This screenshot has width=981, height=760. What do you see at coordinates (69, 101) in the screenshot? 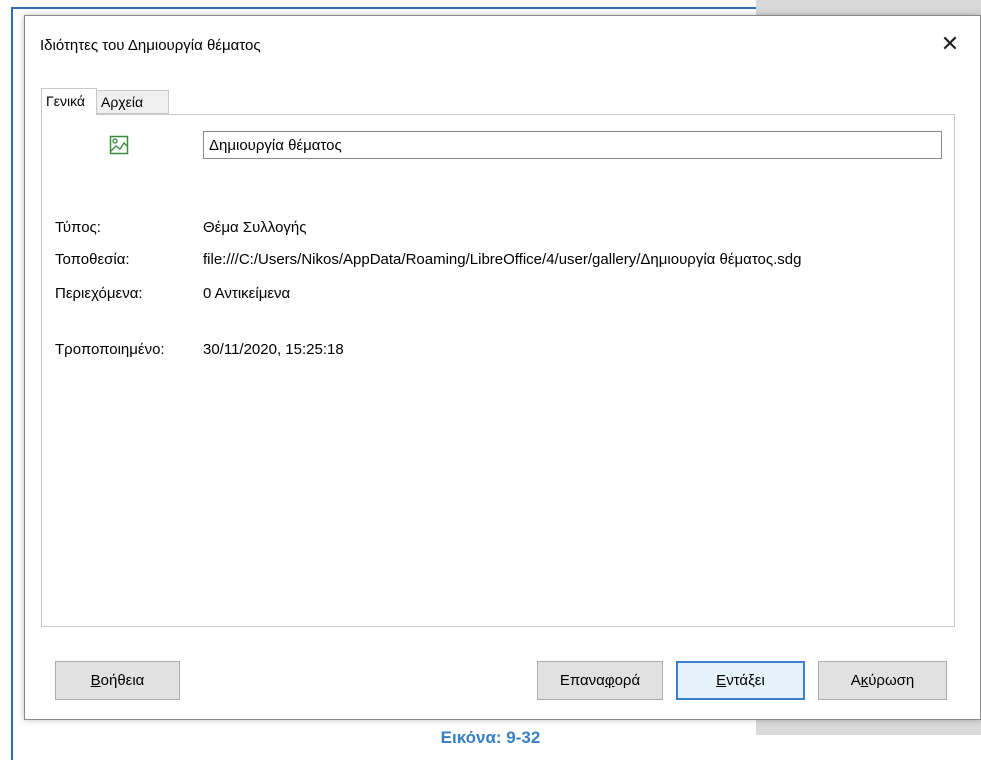
I see `tab-general: Γενικά` at bounding box center [69, 101].